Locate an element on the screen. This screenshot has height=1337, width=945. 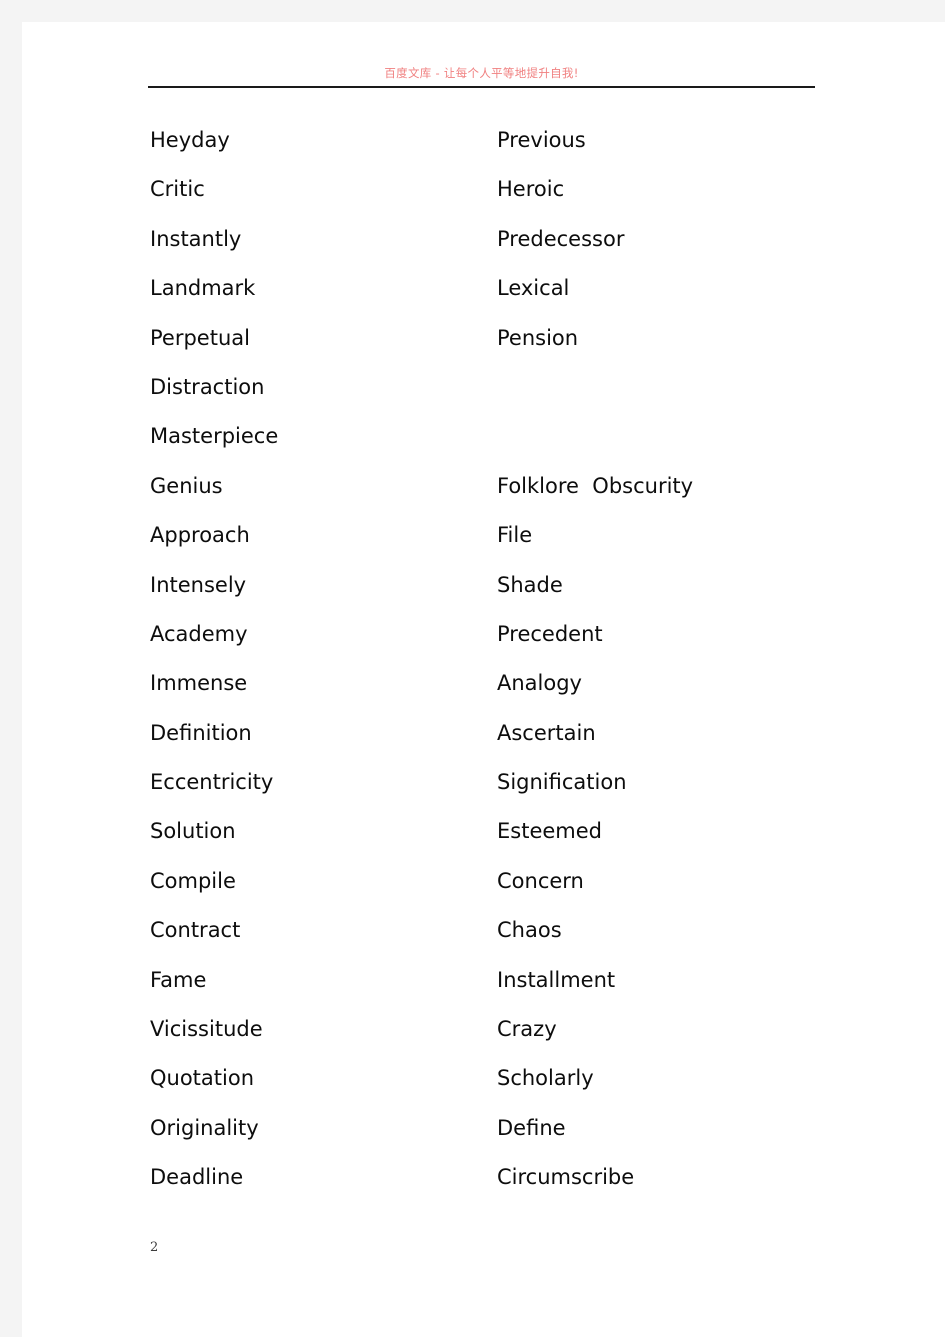
word-entry-right: Crazy is located at coordinates (527, 1029).